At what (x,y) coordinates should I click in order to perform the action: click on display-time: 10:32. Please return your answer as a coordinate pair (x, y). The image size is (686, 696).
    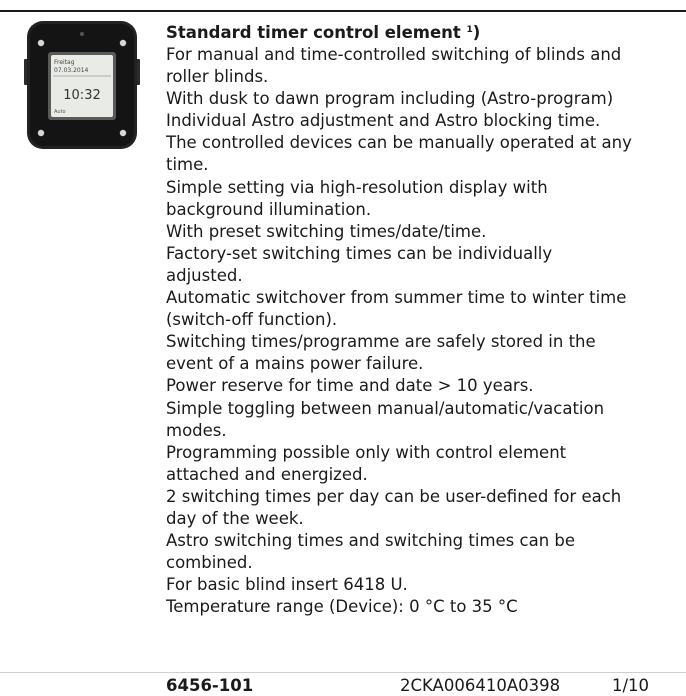
    Looking at the image, I should click on (81, 95).